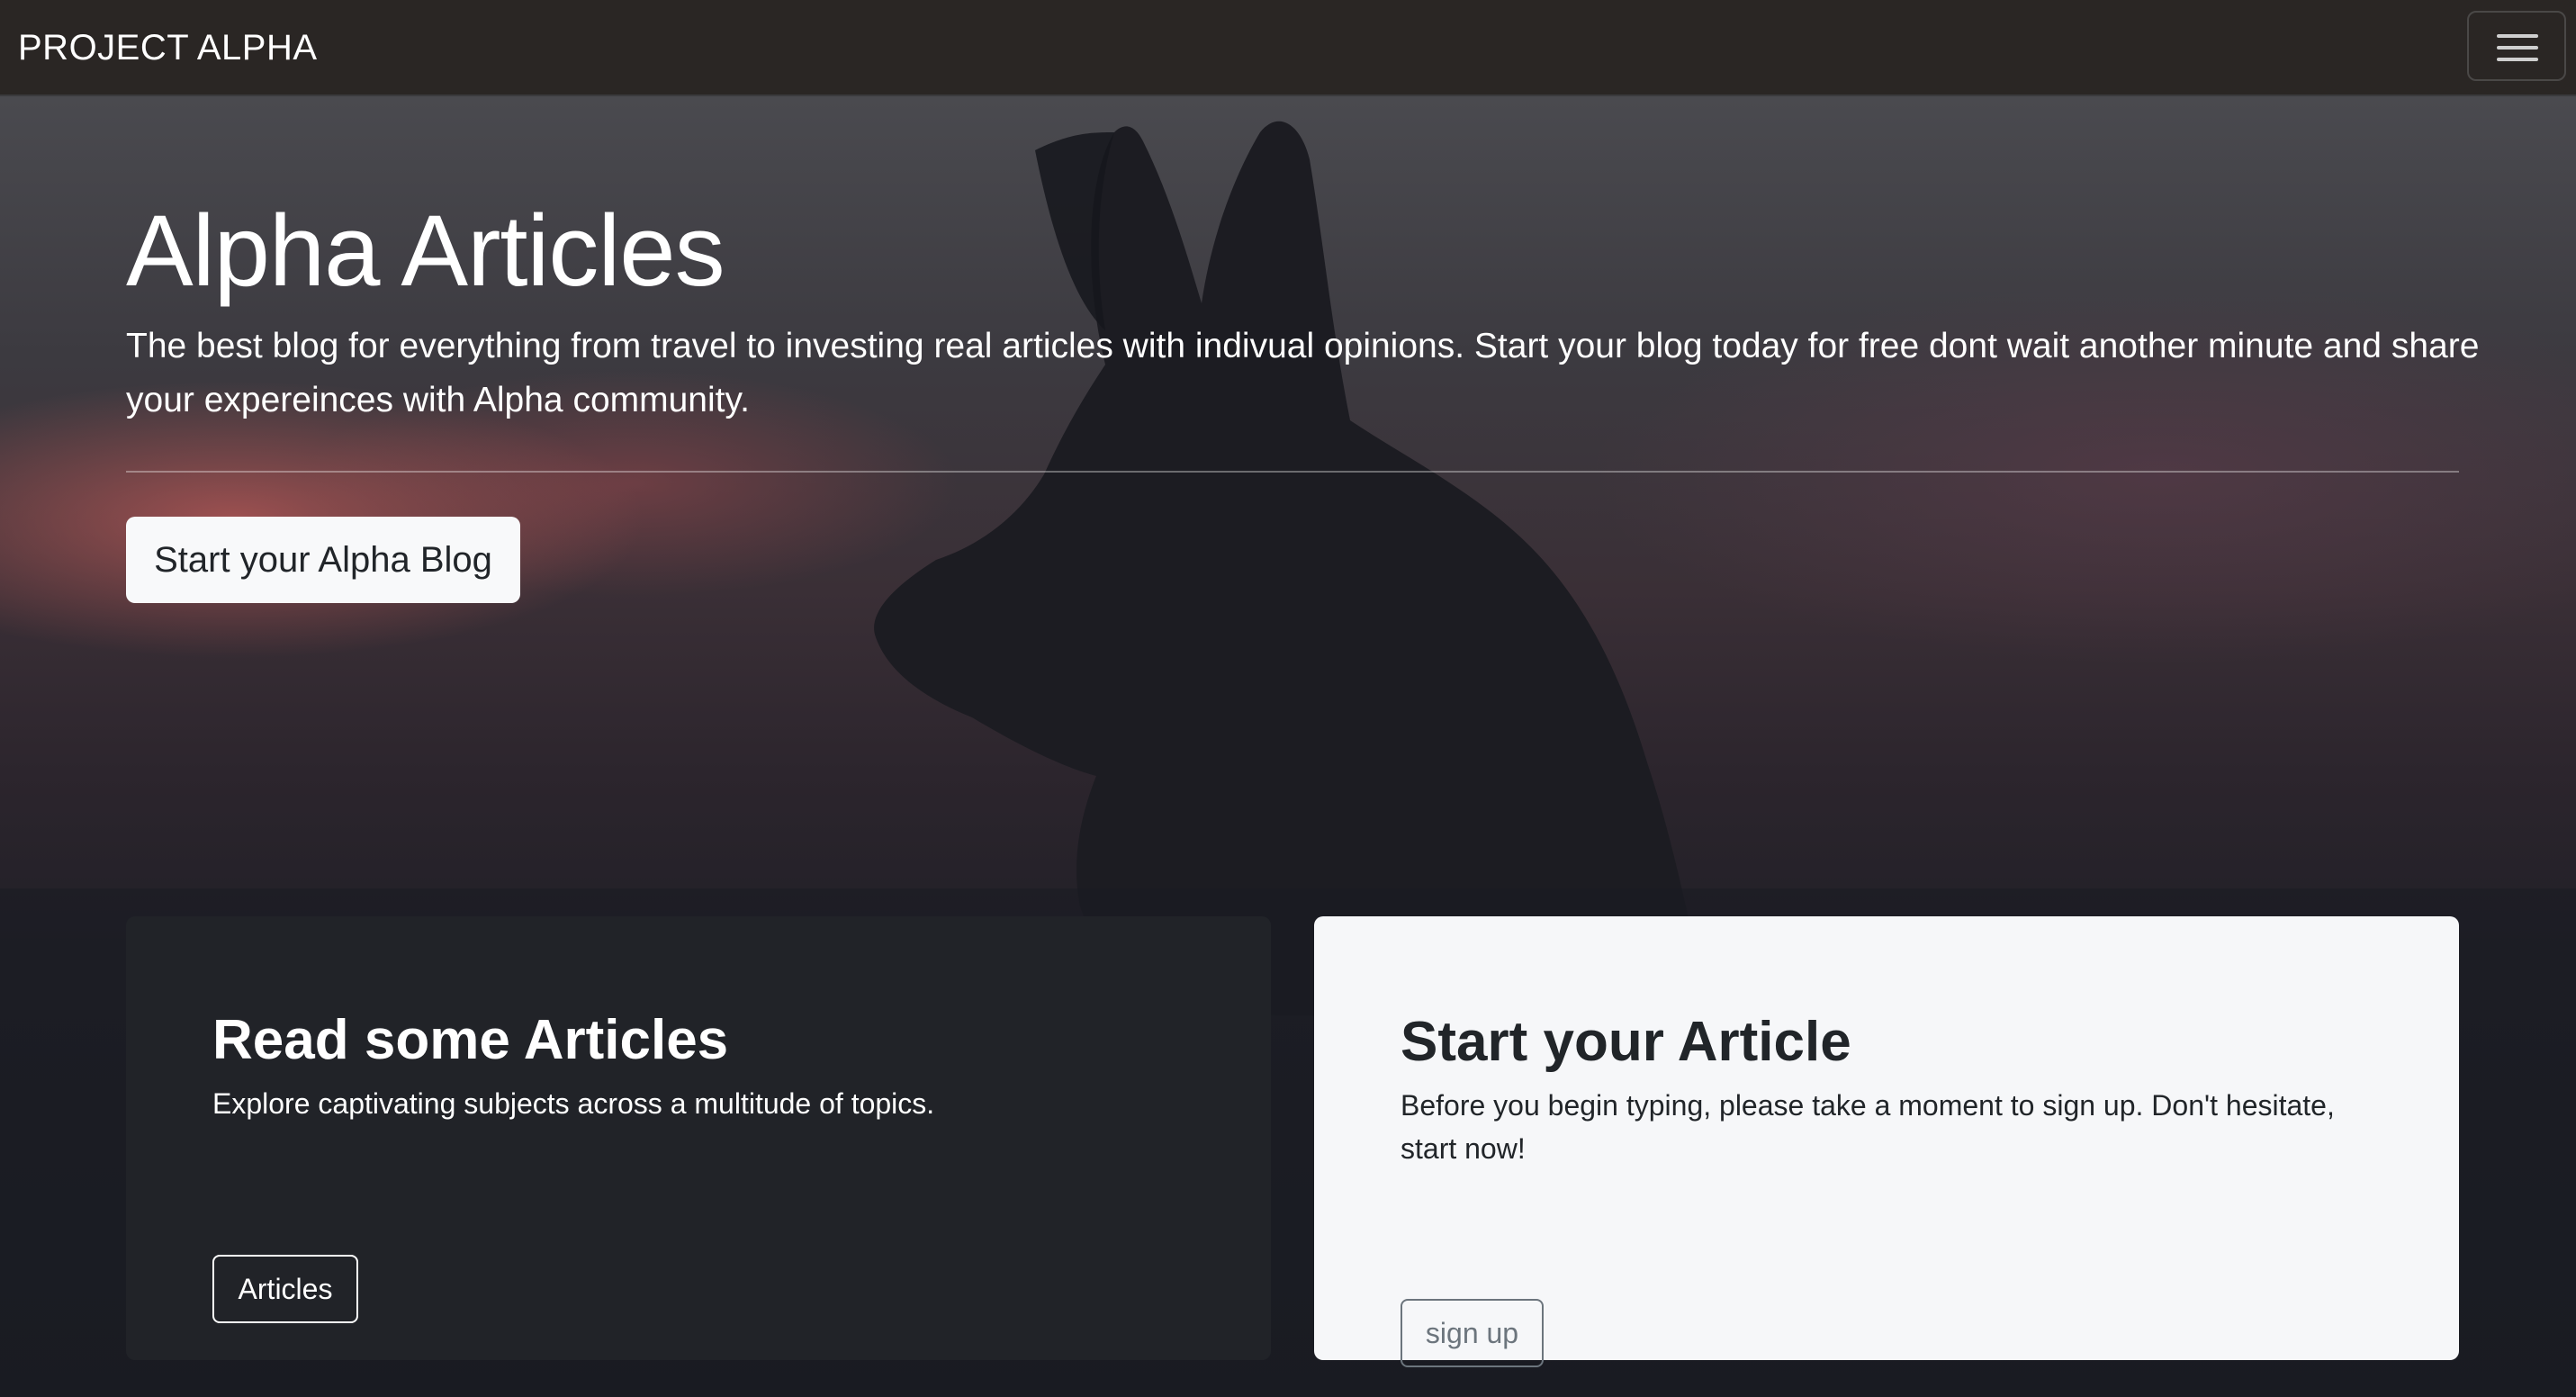  I want to click on hamburger-menu-icon, so click(2516, 46).